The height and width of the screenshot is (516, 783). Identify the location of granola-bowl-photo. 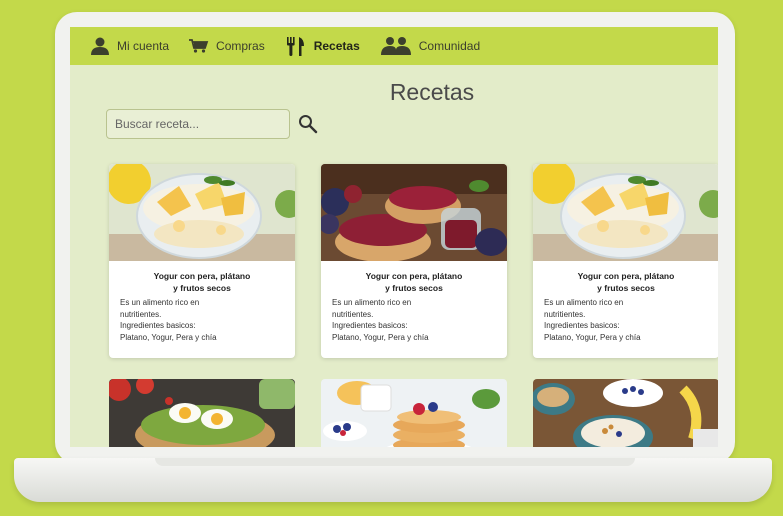
(625, 413).